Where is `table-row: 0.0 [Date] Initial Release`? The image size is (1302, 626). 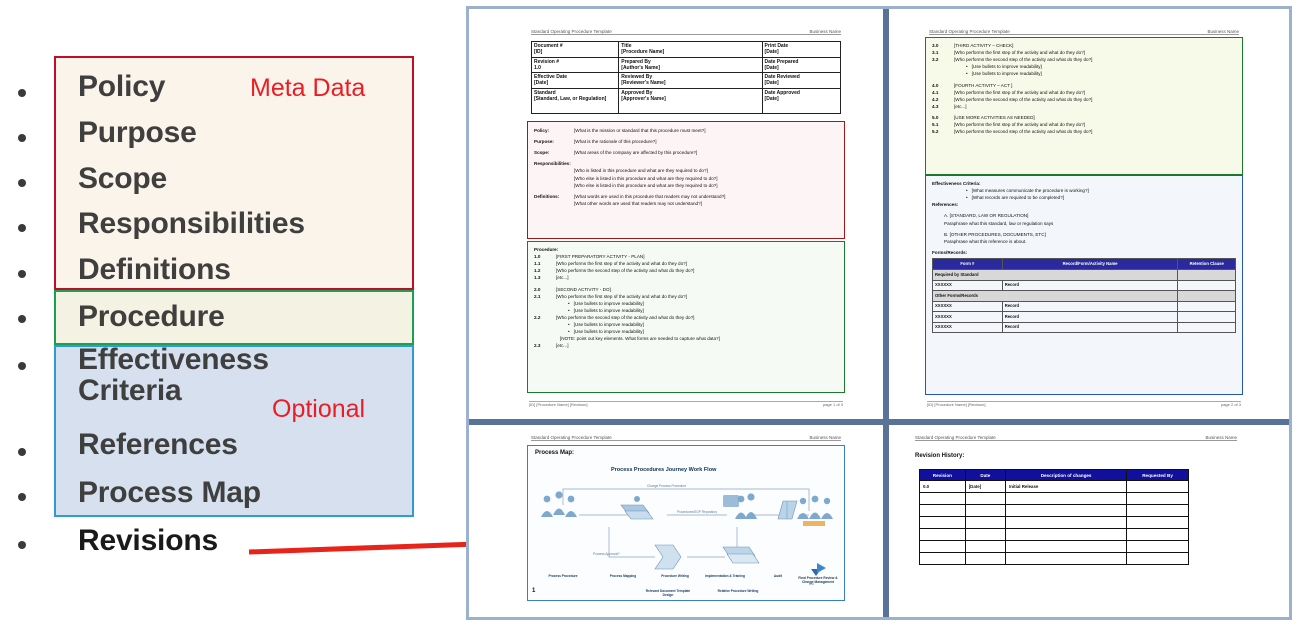
table-row: 0.0 [Date] Initial Release is located at coordinates (1054, 486).